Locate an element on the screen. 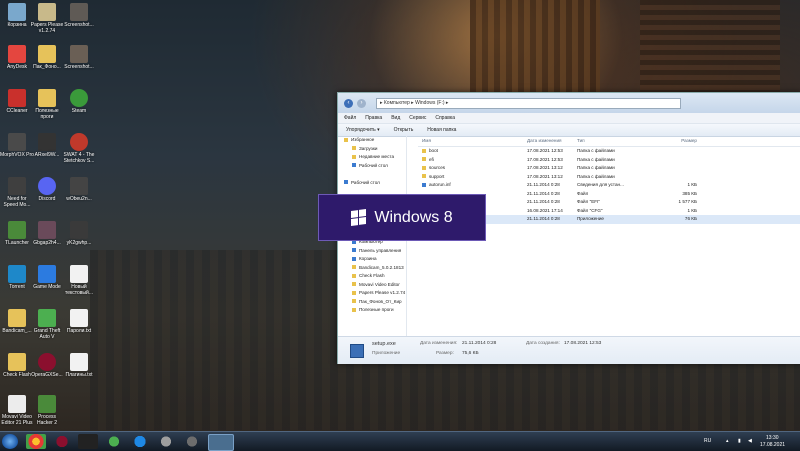  desktop-icon-movavi: Movavi Video Editor 21 Plus is located at coordinates (17, 410).